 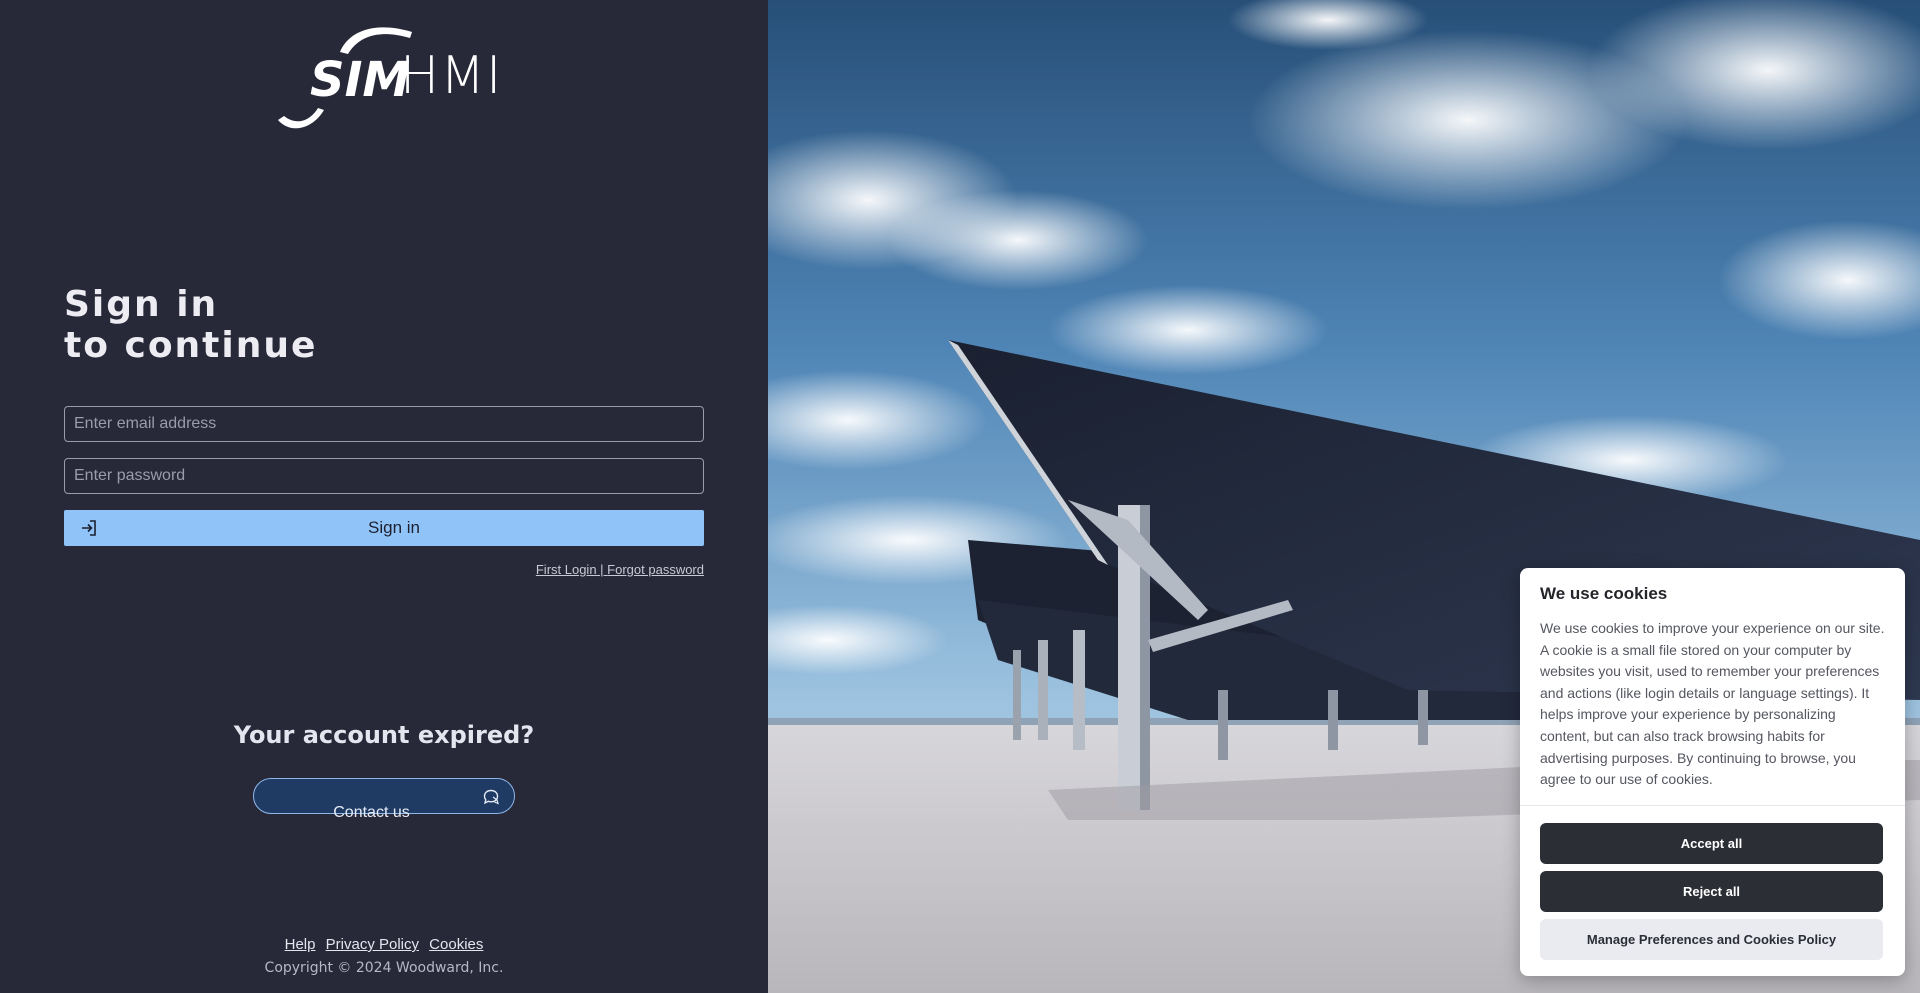 What do you see at coordinates (1711, 843) in the screenshot?
I see `accept-all-button: Accept all` at bounding box center [1711, 843].